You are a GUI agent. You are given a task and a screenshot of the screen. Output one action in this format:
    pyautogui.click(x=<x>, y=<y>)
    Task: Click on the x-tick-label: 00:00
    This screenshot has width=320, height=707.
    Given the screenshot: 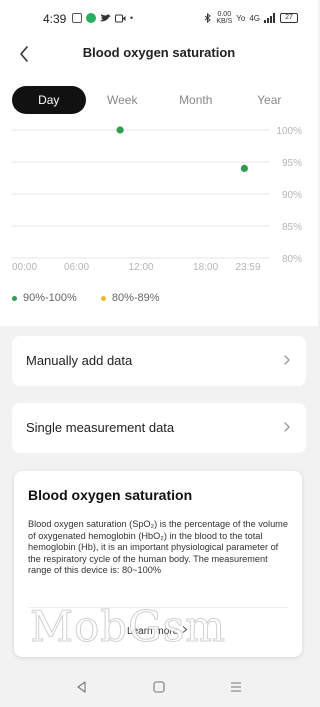 What is the action you would take?
    pyautogui.click(x=24, y=267)
    